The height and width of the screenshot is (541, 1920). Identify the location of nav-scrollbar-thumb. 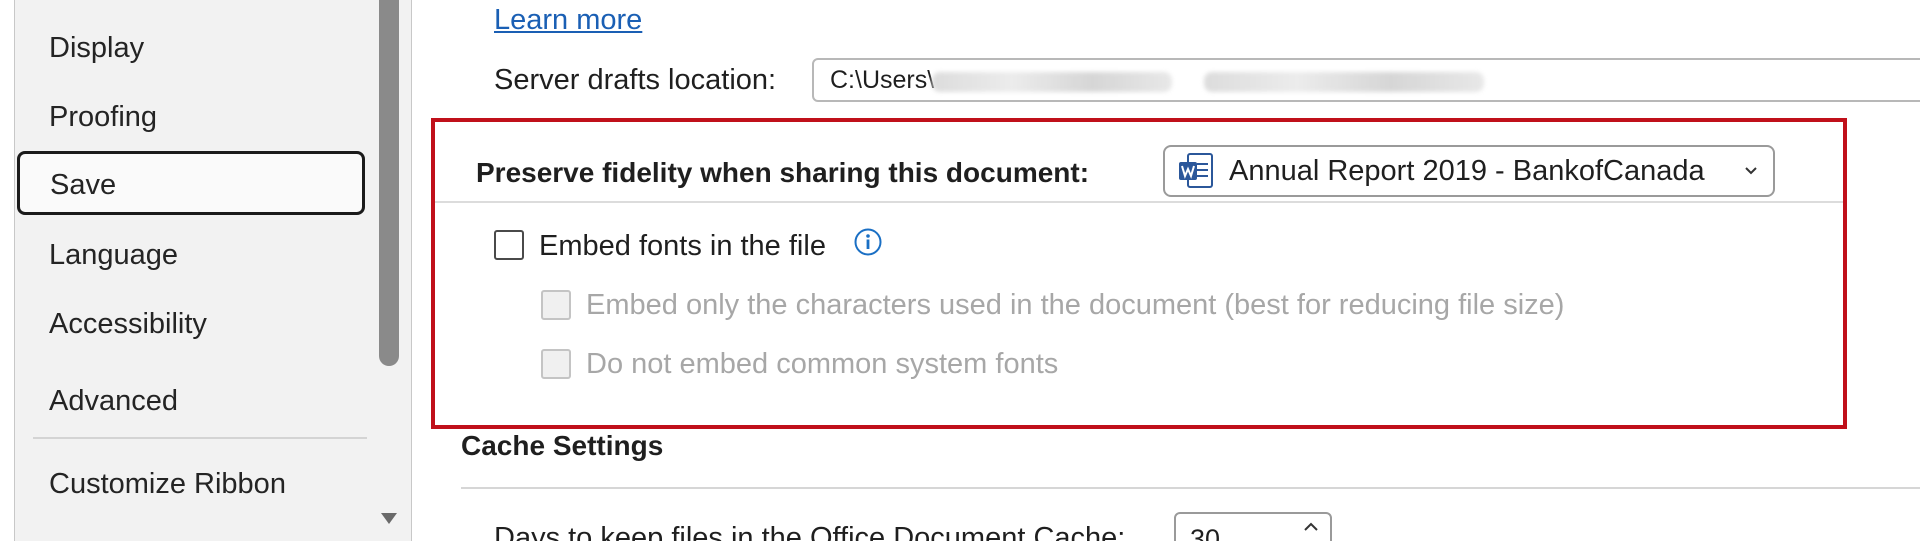
(389, 183).